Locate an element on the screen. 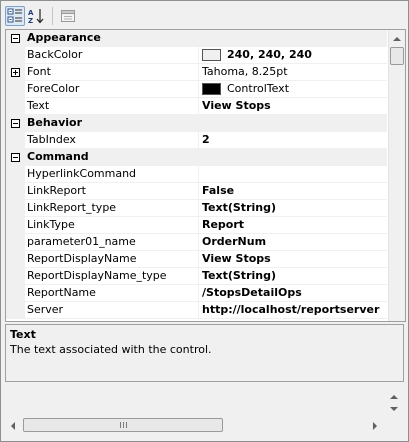  property-row-linktype: LinkType Report is located at coordinates (196, 225).